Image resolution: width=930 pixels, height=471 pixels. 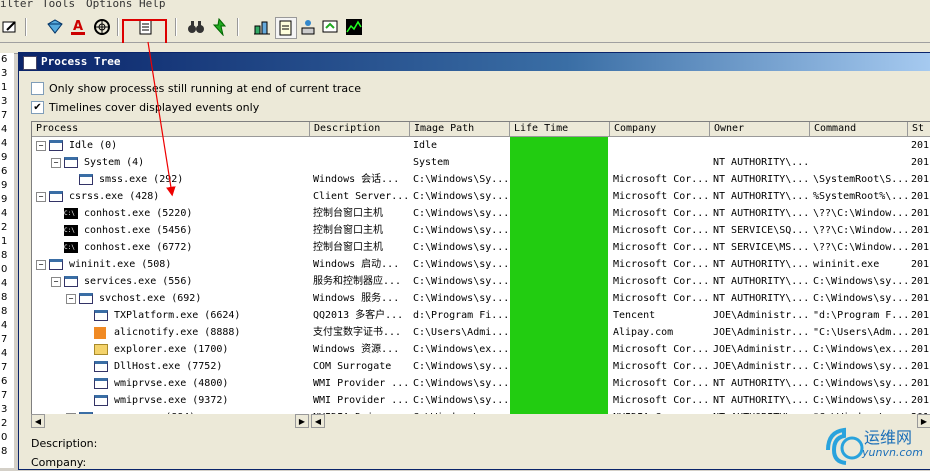 What do you see at coordinates (876, 444) in the screenshot?
I see `yunvn-watermark-logo: 运维网 yunvn.com` at bounding box center [876, 444].